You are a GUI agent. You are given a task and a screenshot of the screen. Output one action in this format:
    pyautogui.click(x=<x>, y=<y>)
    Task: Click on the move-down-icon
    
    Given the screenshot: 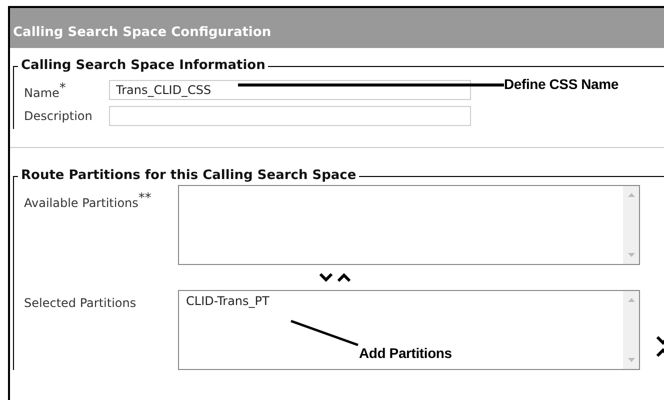 What is the action you would take?
    pyautogui.click(x=326, y=277)
    